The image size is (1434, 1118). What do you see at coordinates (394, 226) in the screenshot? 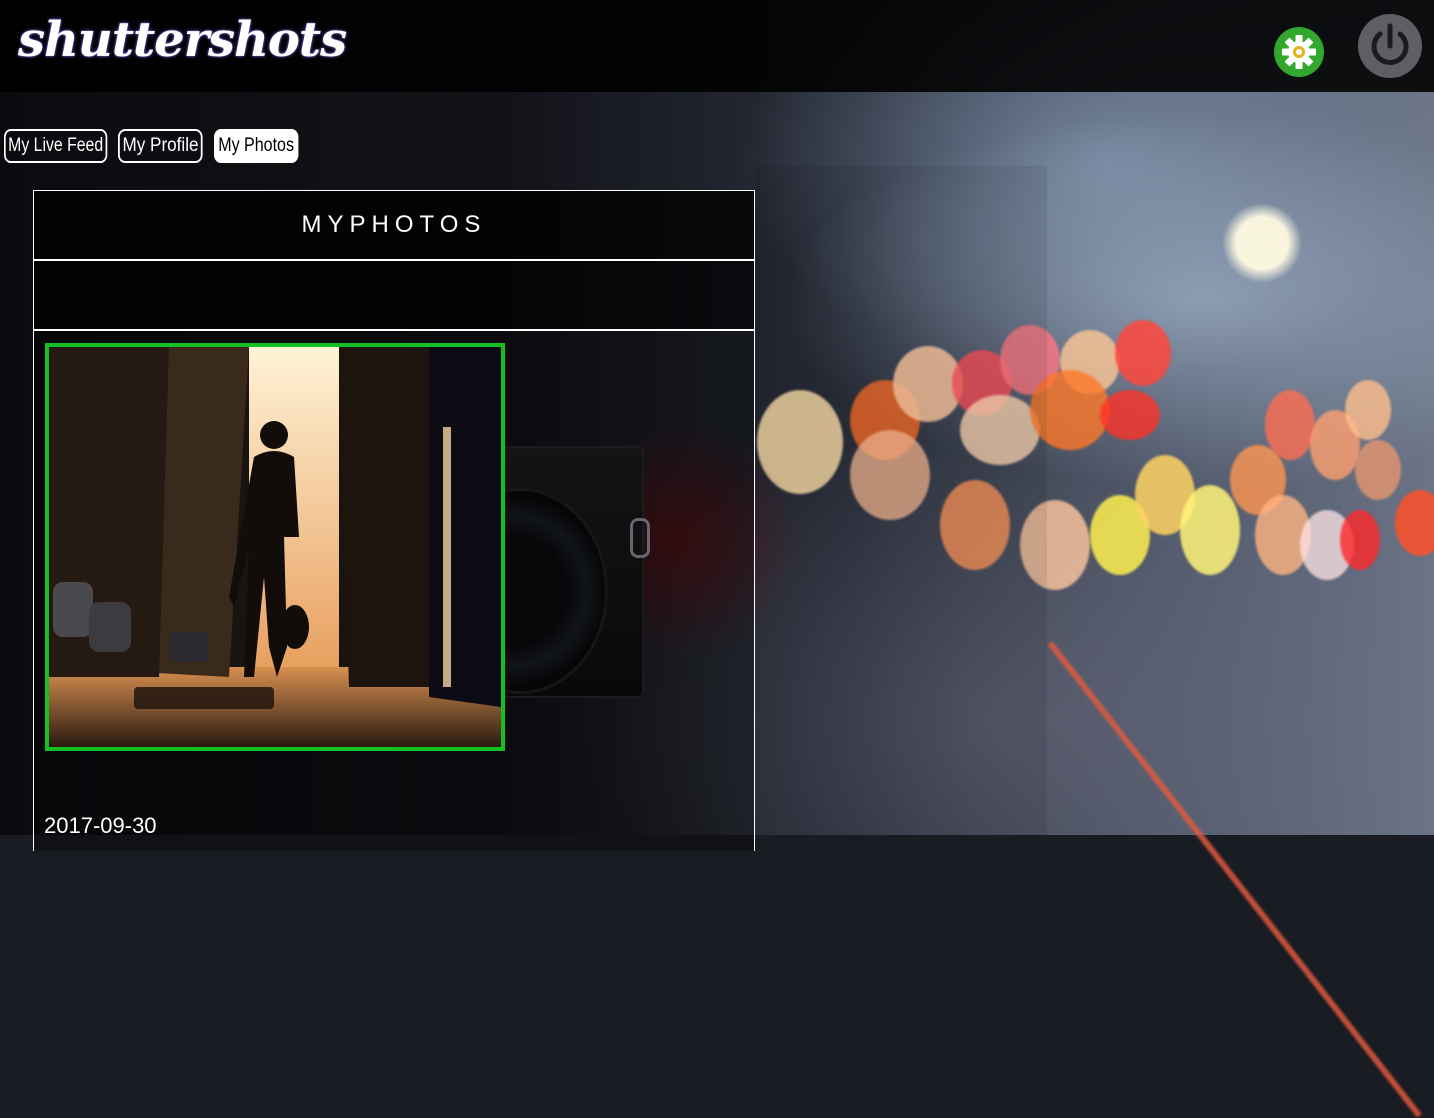
I see `panel-title: MYPHOTOS` at bounding box center [394, 226].